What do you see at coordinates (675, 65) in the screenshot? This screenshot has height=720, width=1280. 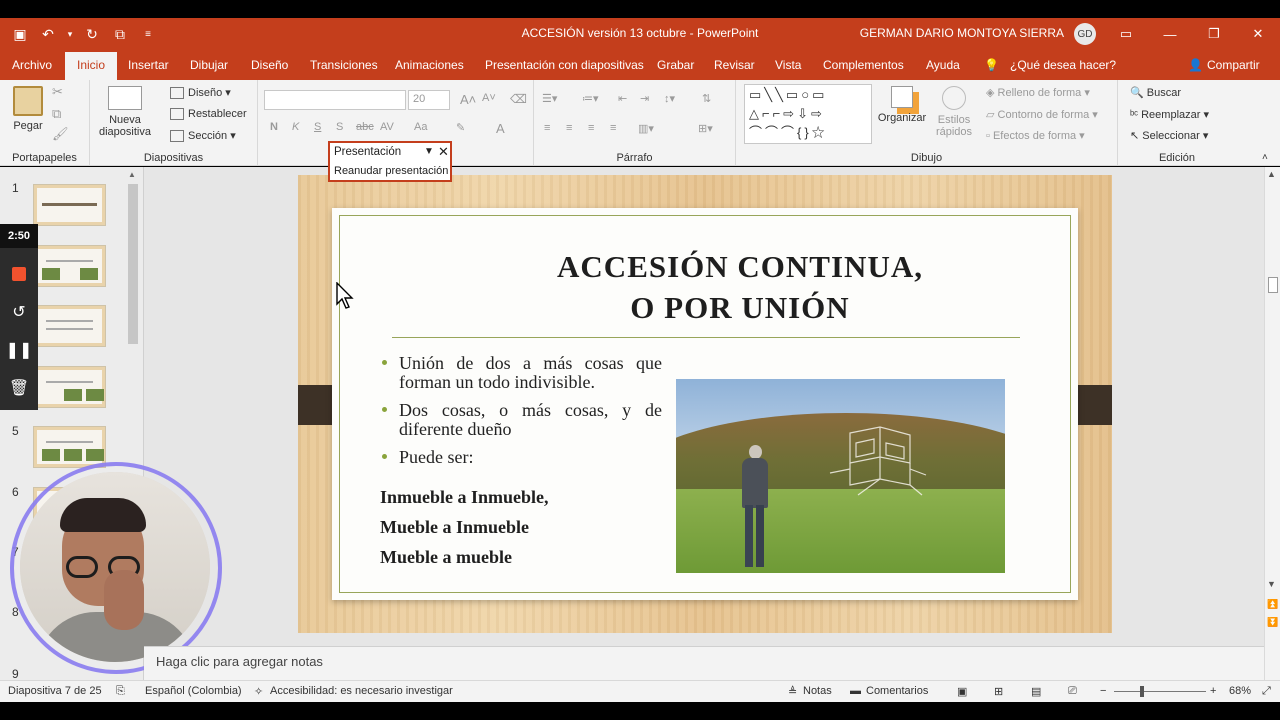 I see `tab-grabar: Grabar` at bounding box center [675, 65].